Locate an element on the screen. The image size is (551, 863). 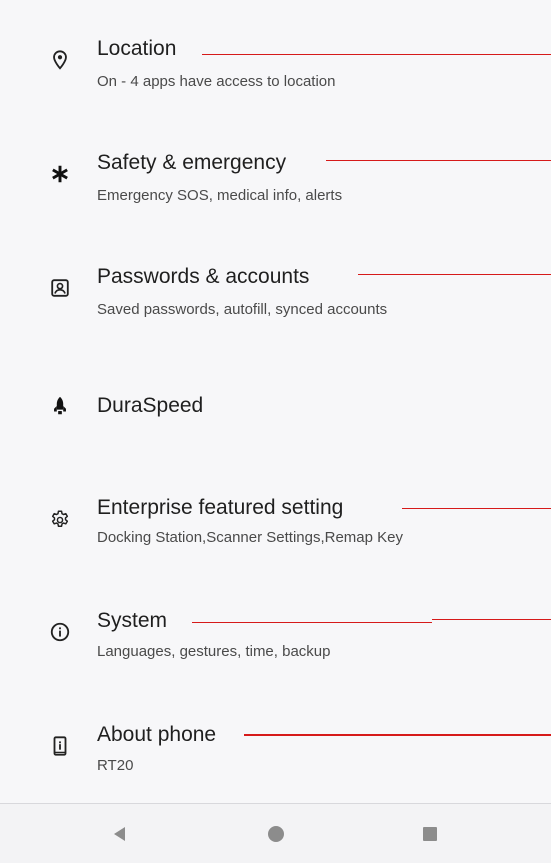
home-circle-icon is located at coordinates (276, 834).